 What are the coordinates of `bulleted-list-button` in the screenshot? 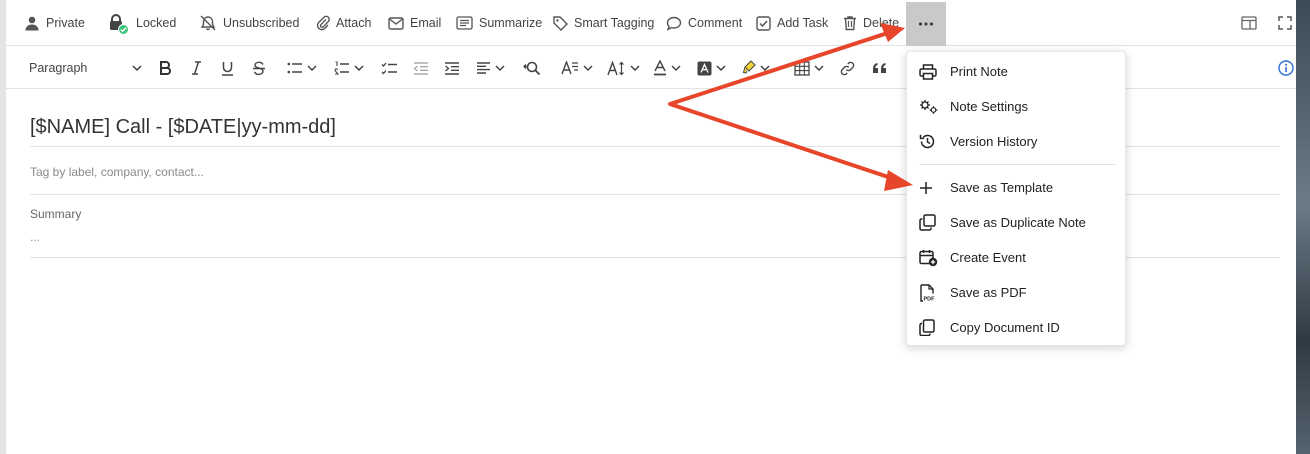 It's located at (302, 68).